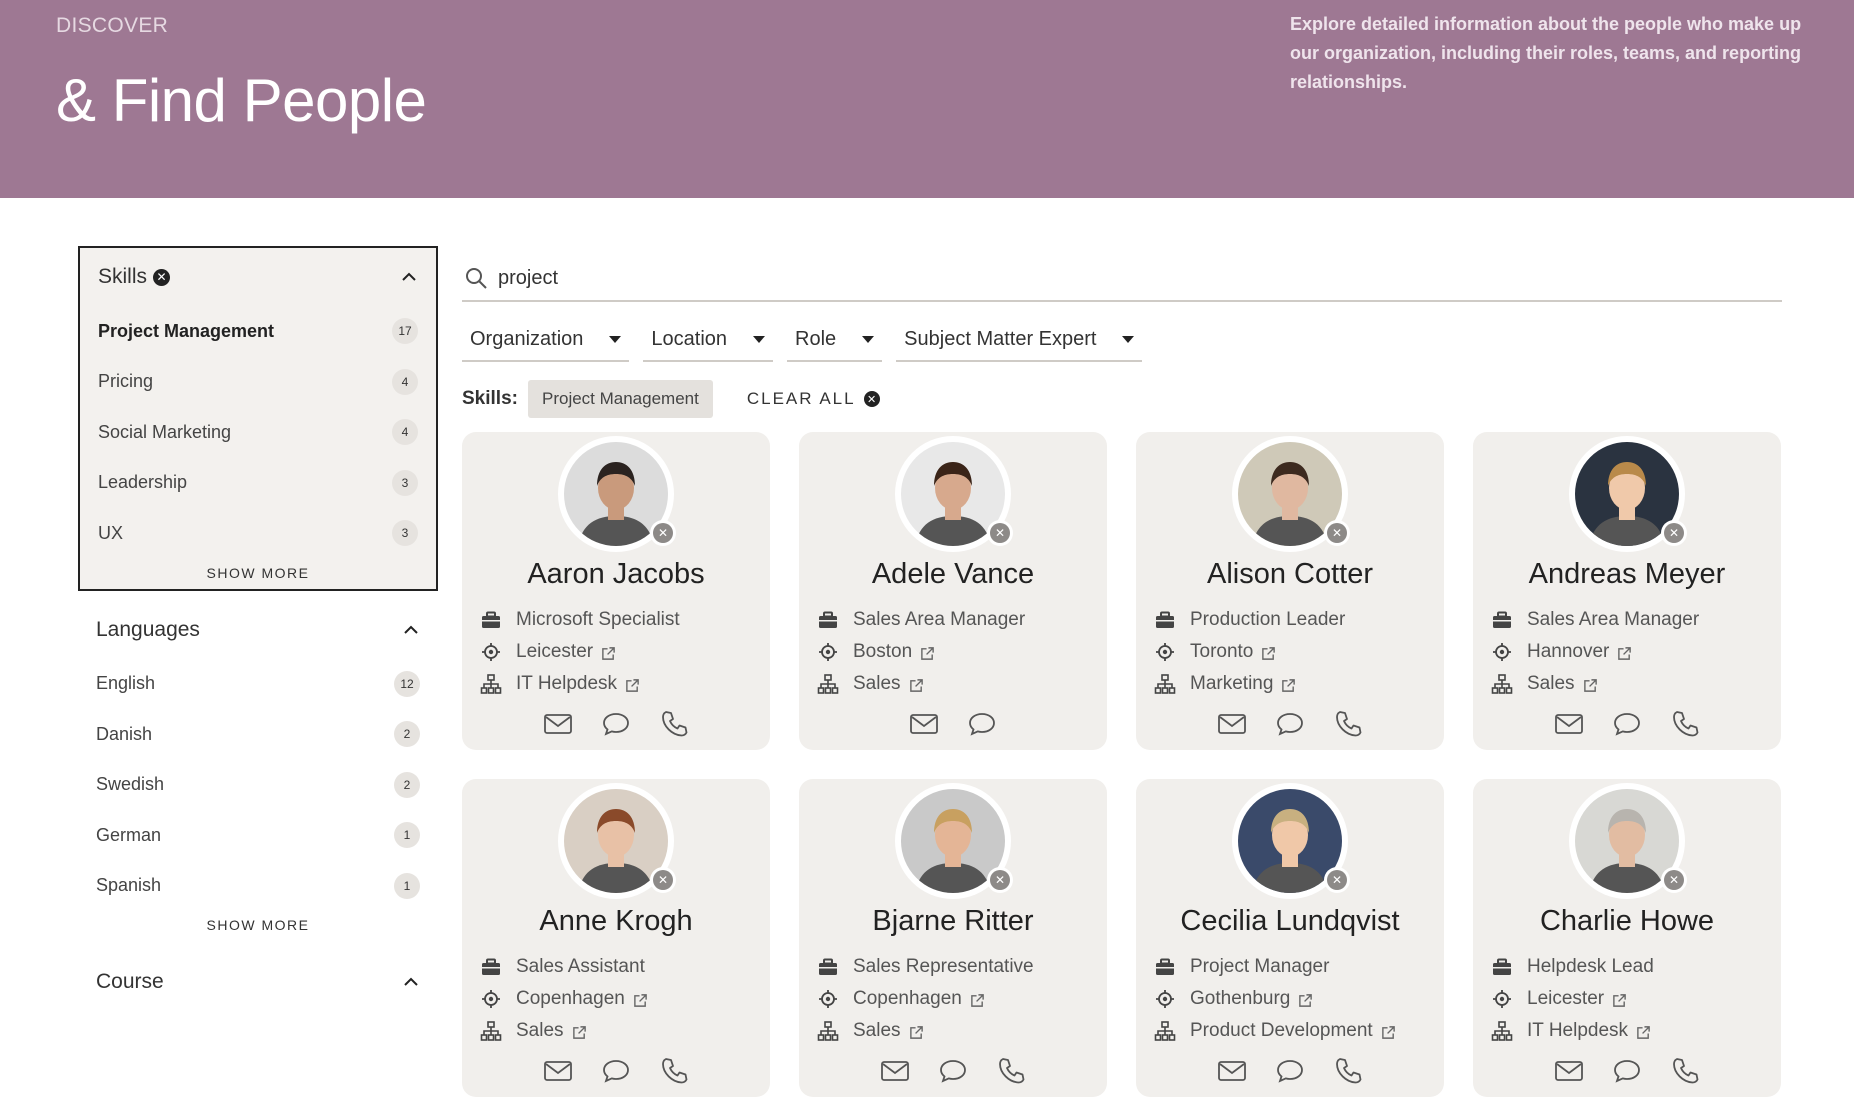  Describe the element at coordinates (953, 574) in the screenshot. I see `person-name: Adele Vance` at that location.